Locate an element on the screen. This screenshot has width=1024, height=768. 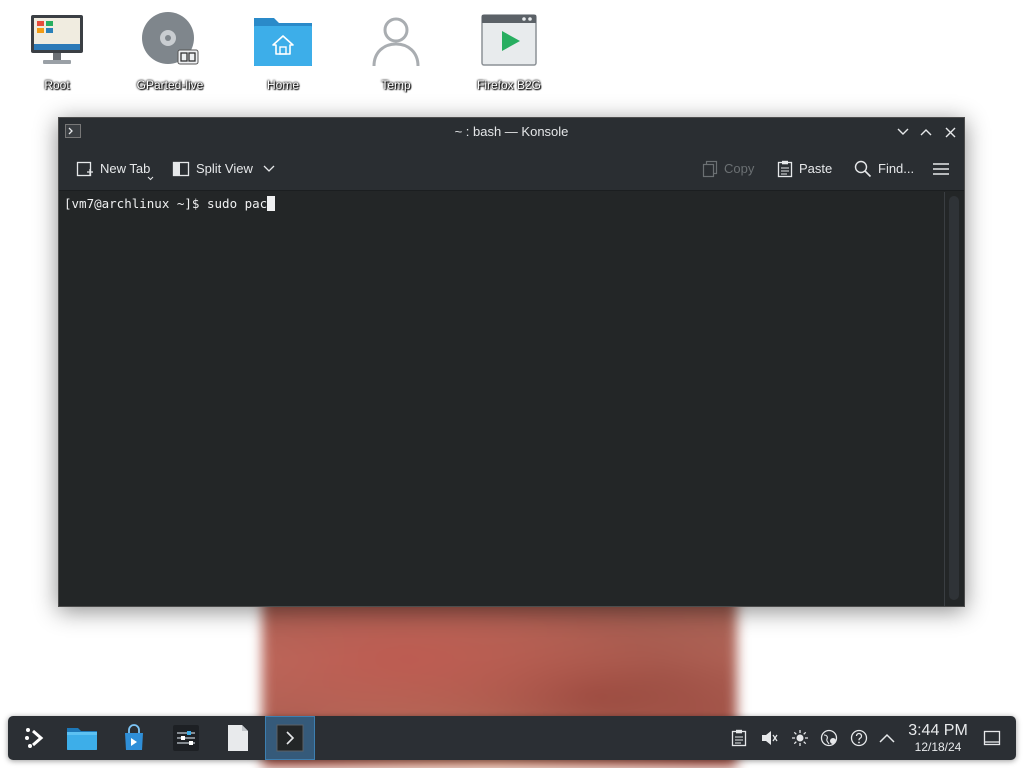
paste-button: Paste is located at coordinates (804, 168).